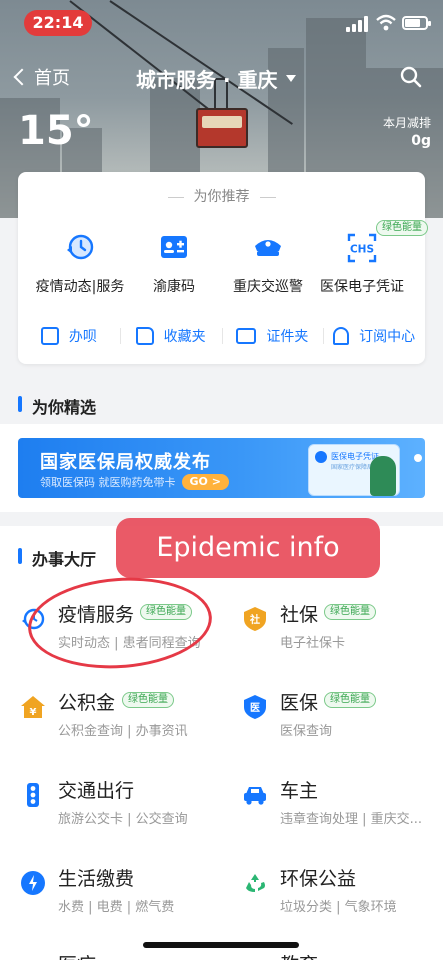 The image size is (443, 960). I want to click on hall-item-subtitle: 旅游公交卡 | 公交查询, so click(123, 819).